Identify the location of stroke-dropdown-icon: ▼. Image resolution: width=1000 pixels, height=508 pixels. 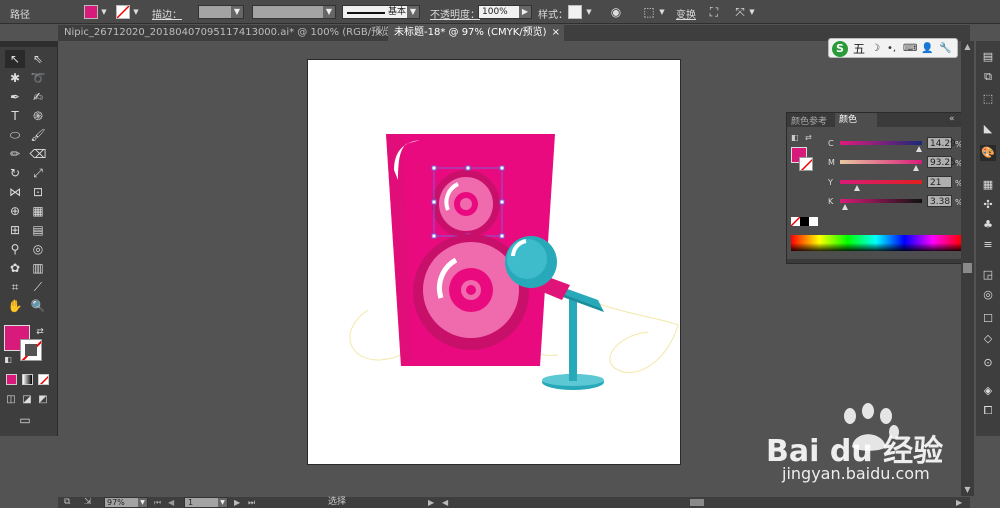
(136, 12).